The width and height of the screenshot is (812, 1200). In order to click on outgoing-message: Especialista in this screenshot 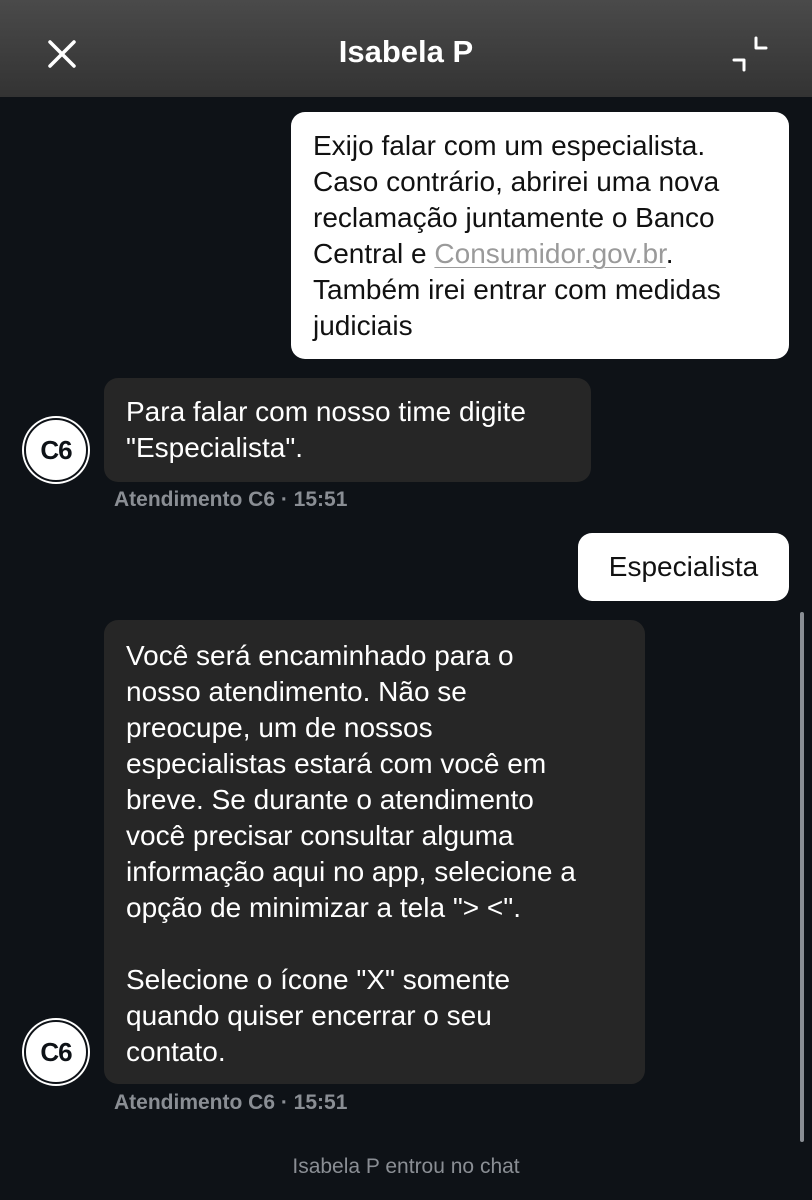, I will do `click(683, 567)`.